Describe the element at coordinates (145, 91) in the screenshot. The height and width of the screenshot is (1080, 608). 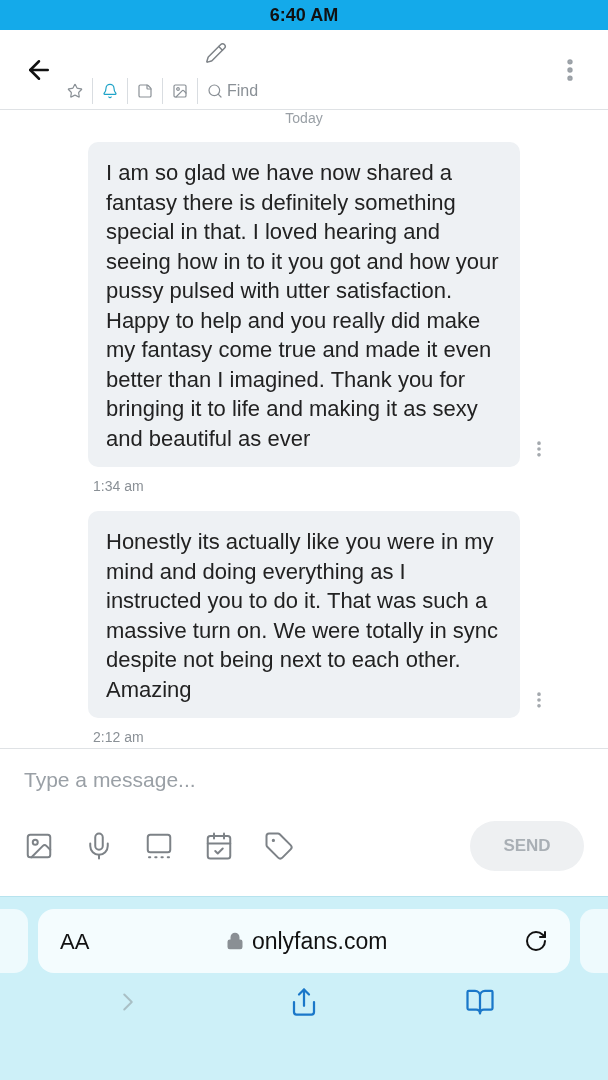
I see `note-icon` at that location.